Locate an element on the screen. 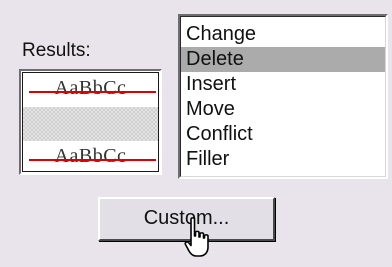  strikethrough-line-top is located at coordinates (92, 92).